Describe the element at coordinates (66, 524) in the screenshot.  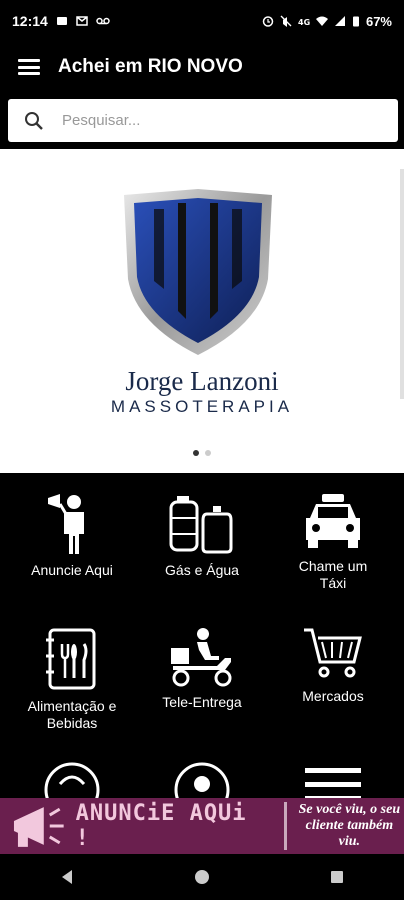
I see `megaphone-man-icon` at that location.